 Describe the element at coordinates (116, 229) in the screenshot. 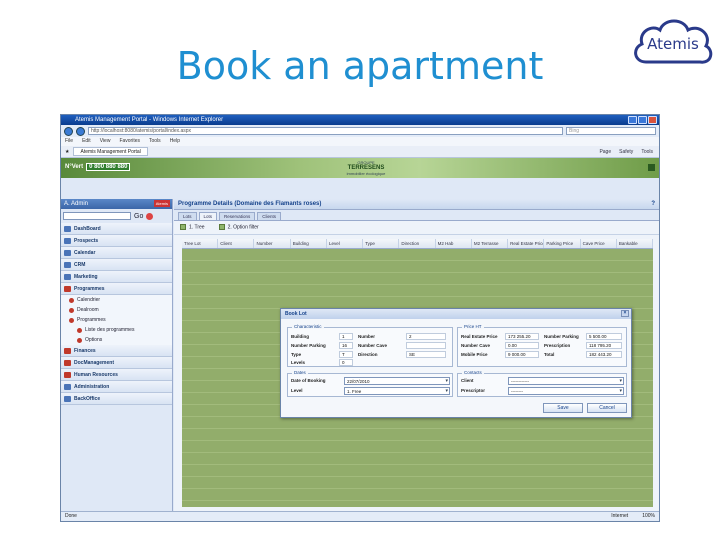

I see `sidebar-item-dashboard: DashBoard` at that location.